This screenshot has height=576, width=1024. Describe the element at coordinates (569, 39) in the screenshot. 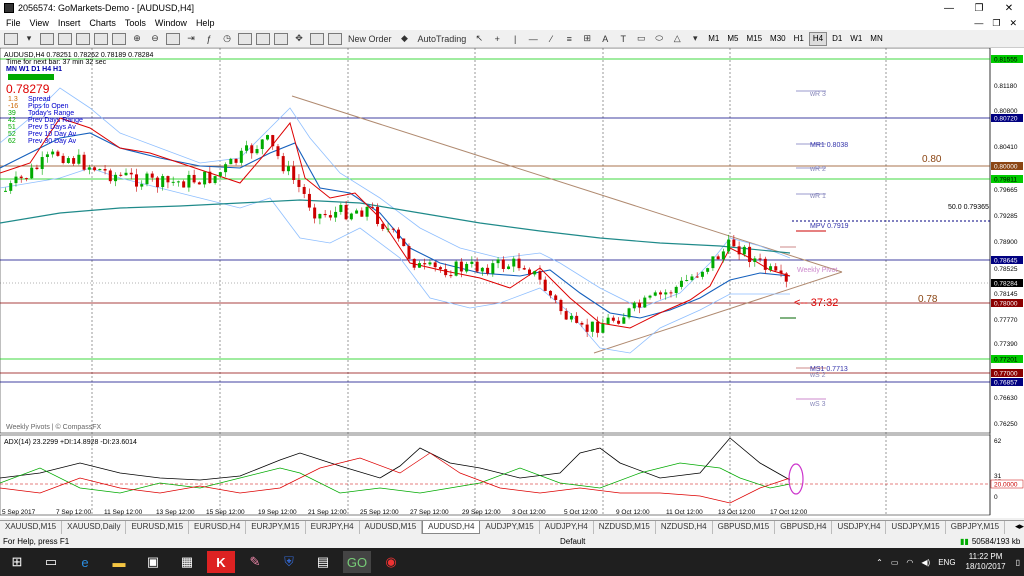

I see `channel-icon: ≡` at that location.